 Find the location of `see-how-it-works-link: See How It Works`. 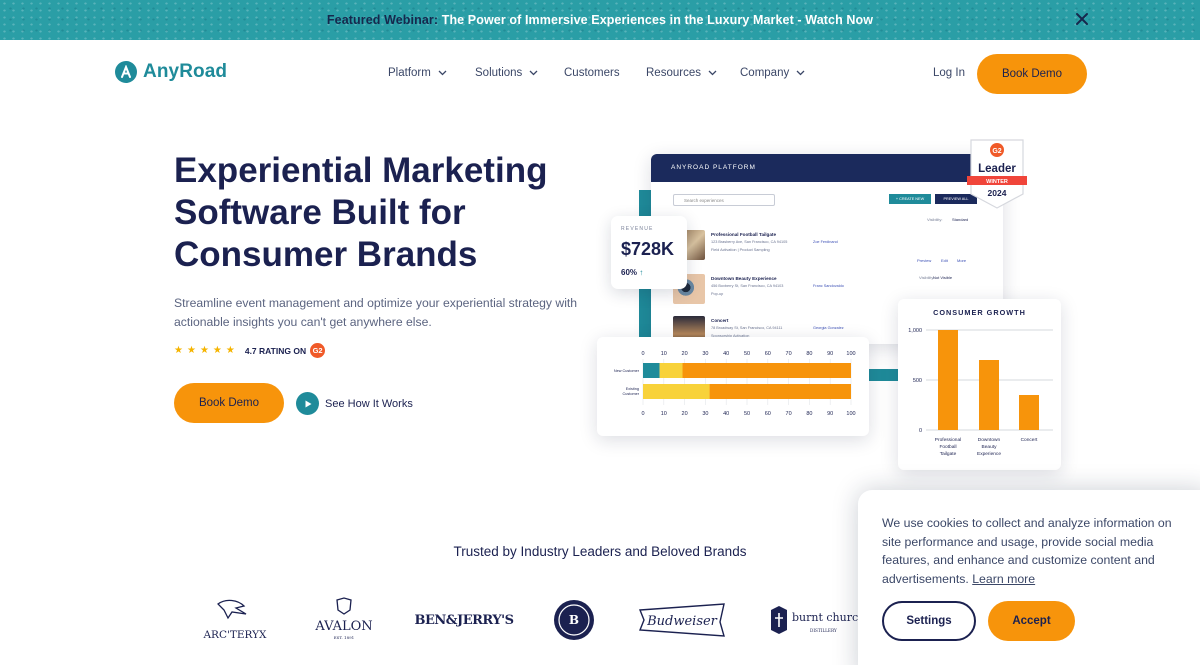

see-how-it-works-link: See How It Works is located at coordinates (354, 403).